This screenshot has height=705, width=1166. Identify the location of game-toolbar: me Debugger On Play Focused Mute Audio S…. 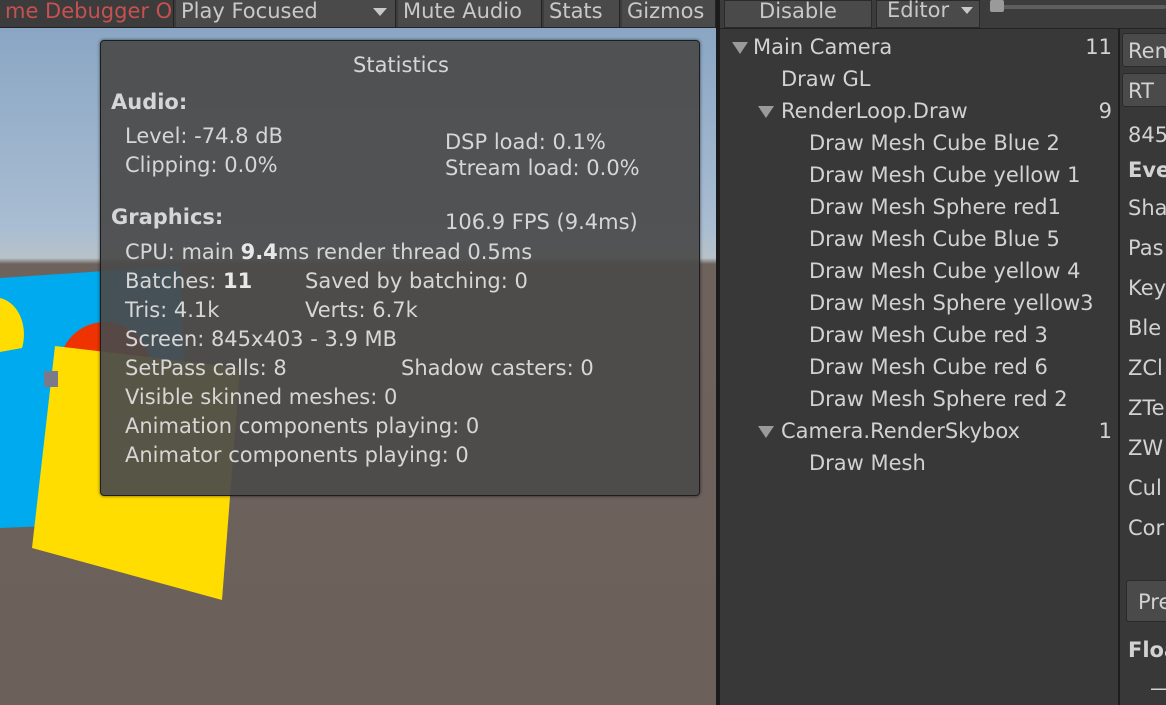
(358, 14).